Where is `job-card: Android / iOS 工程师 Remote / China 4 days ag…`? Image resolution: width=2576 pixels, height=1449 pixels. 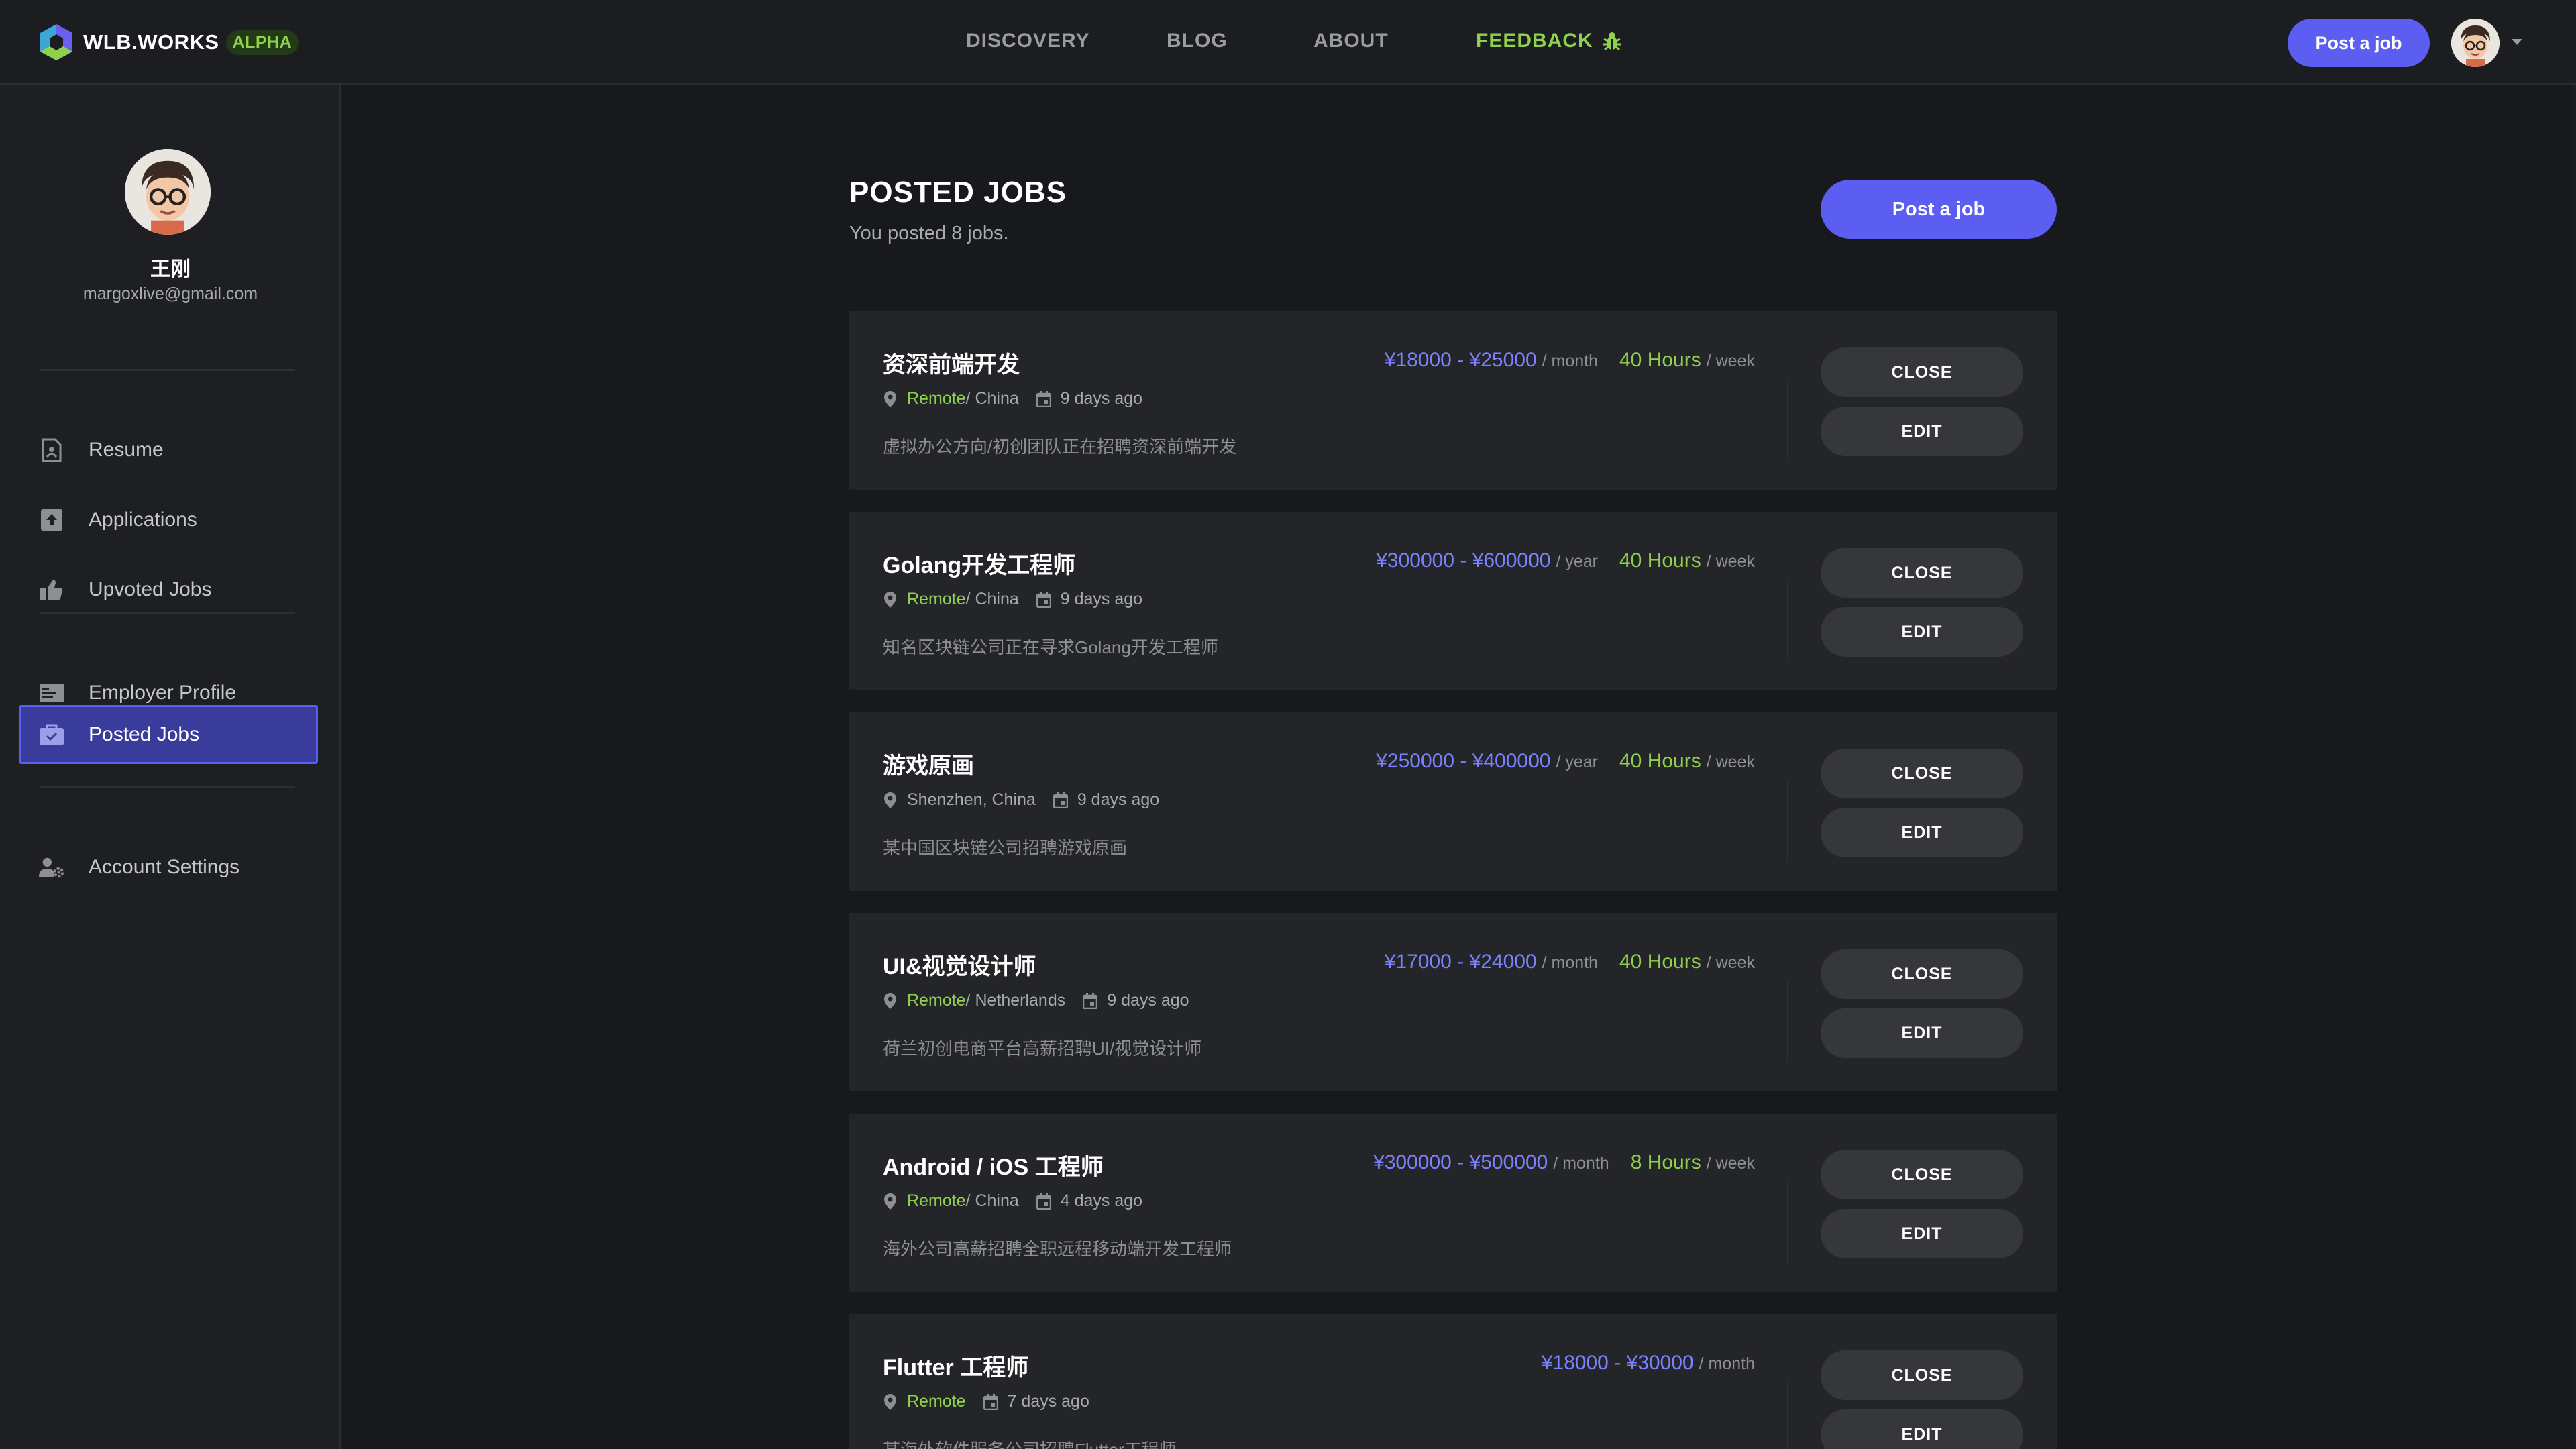
job-card: Android / iOS 工程师 Remote / China 4 days ag… is located at coordinates (1453, 1203).